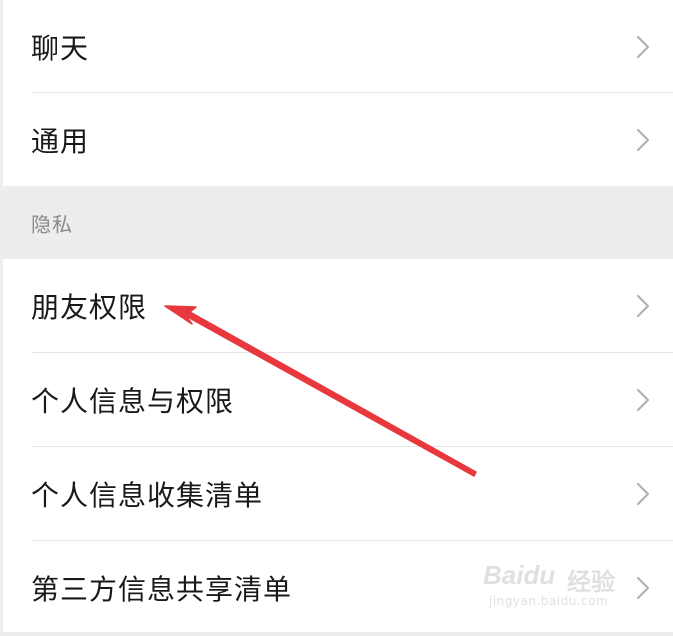 The image size is (673, 636). I want to click on settings-item-personal-info-permissions: 个人信息与权限, so click(338, 399).